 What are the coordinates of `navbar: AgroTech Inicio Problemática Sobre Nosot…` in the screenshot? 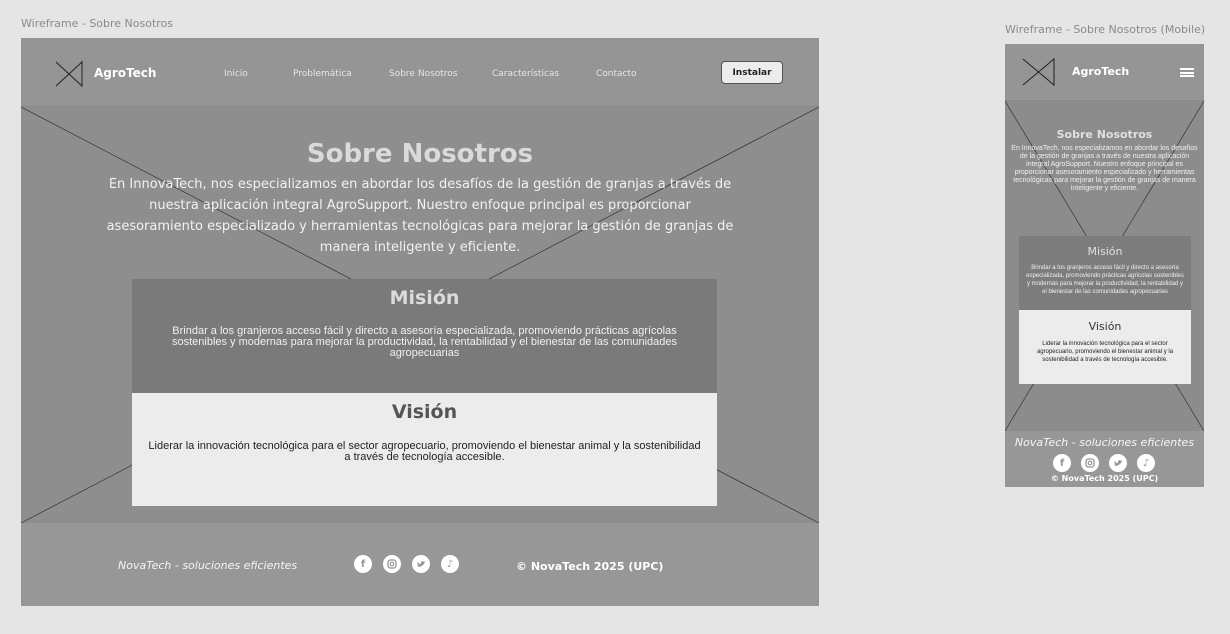 It's located at (420, 72).